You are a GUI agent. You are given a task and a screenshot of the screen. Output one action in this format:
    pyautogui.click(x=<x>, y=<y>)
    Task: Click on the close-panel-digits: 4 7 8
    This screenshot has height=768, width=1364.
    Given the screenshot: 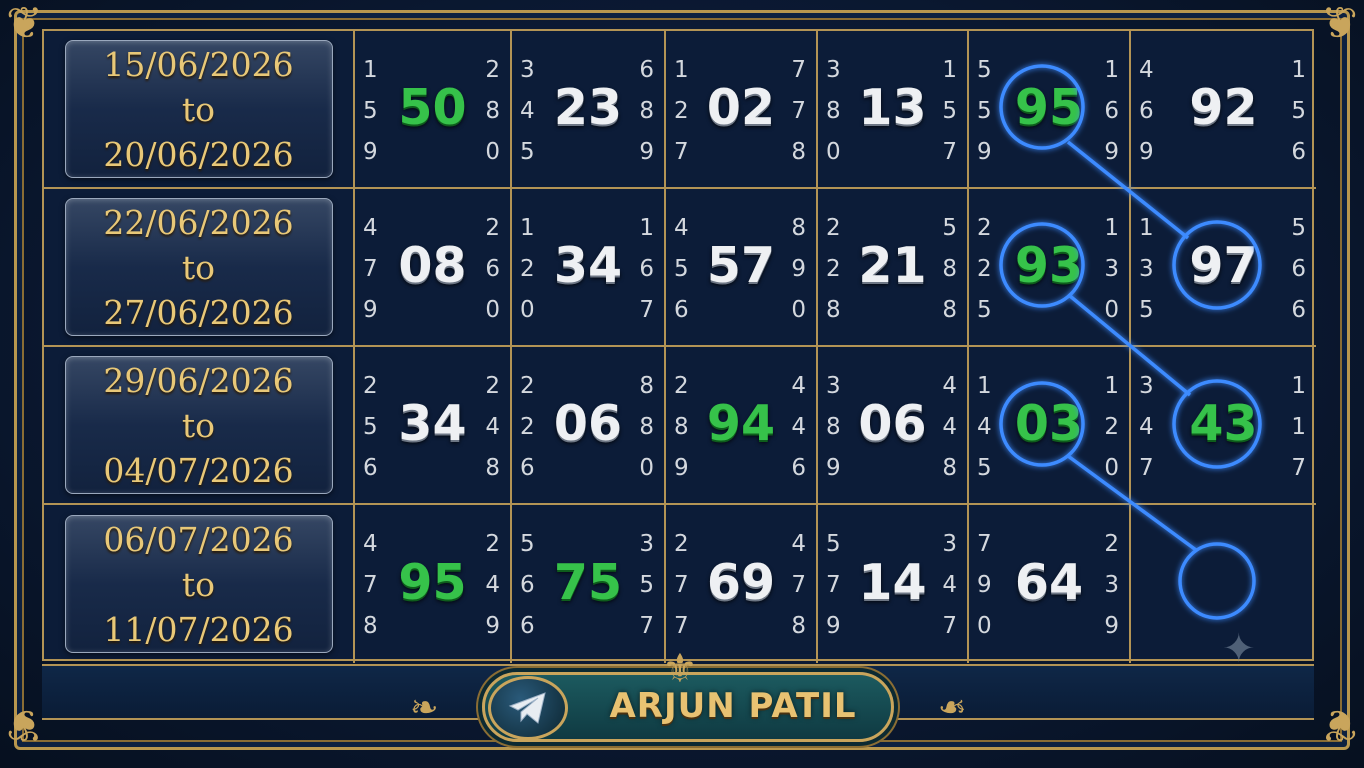 What is the action you would take?
    pyautogui.click(x=798, y=585)
    